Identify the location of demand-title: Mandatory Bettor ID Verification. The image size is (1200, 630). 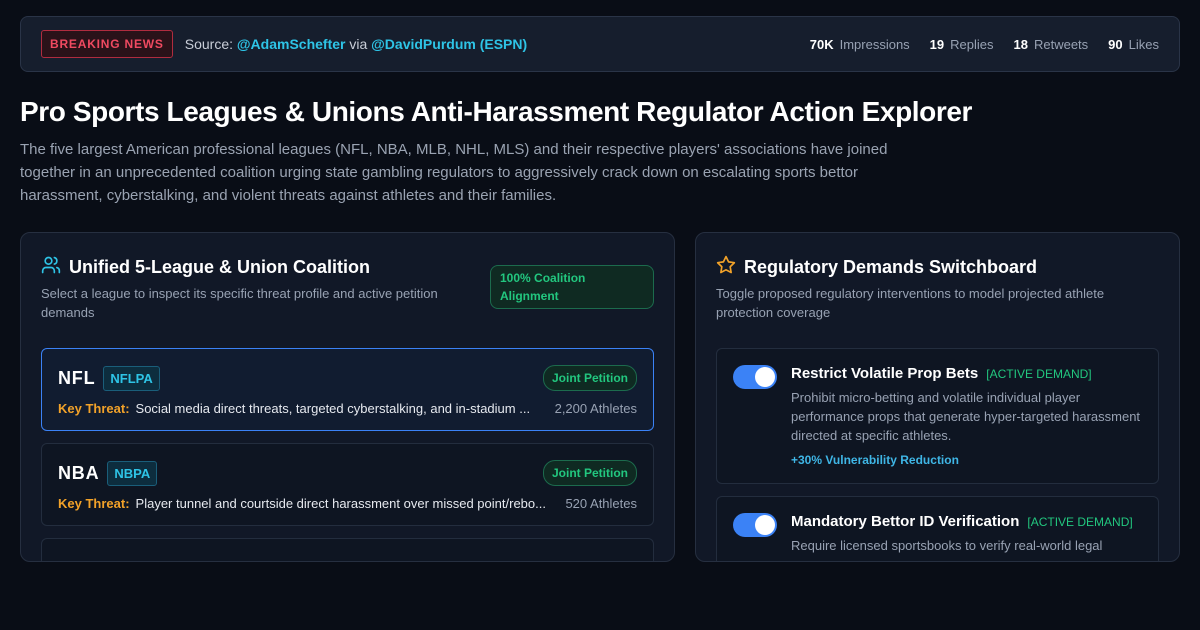
(905, 521).